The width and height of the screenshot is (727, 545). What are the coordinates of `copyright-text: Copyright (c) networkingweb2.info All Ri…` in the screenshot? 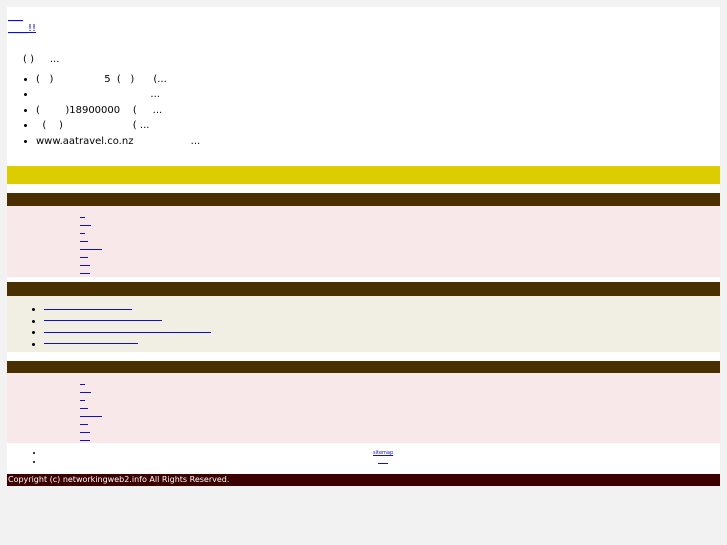 It's located at (119, 479).